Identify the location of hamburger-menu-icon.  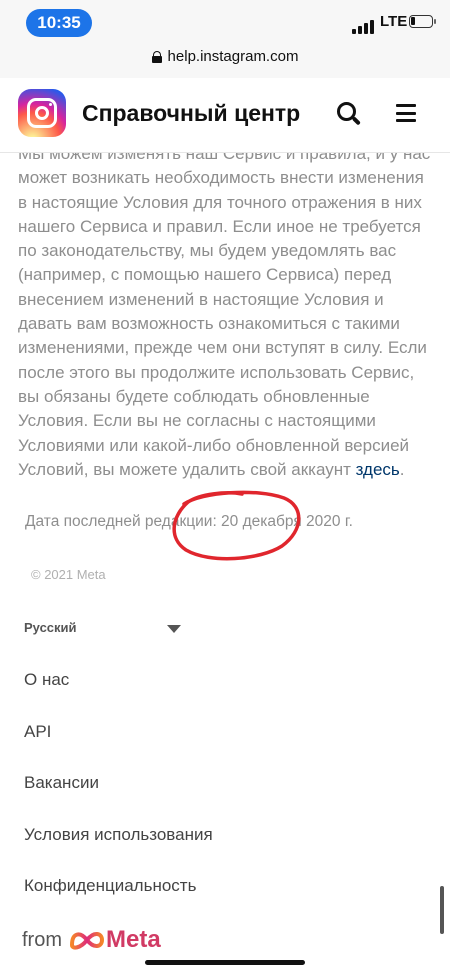
(406, 113).